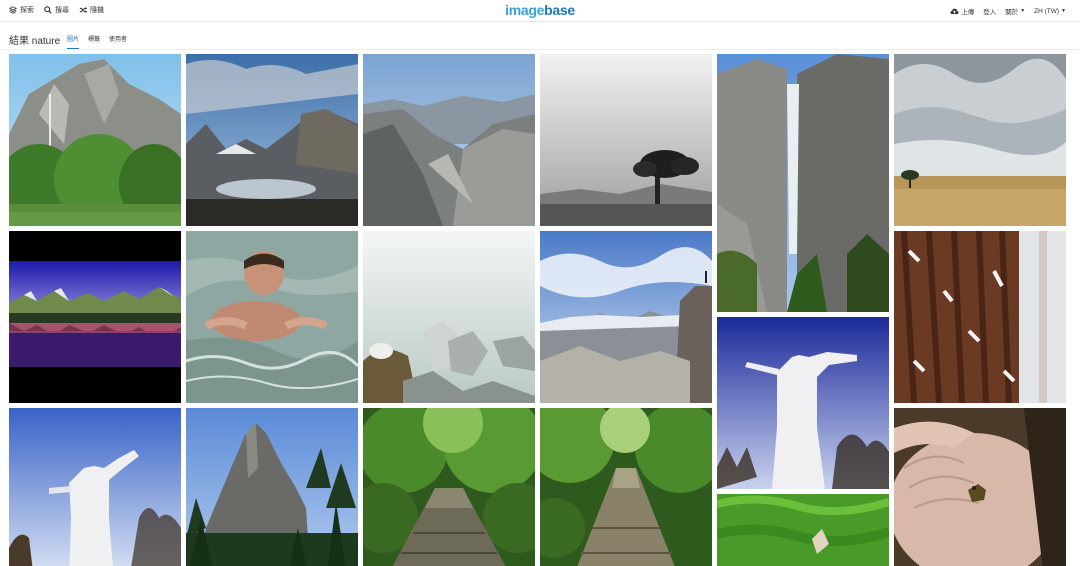 This screenshot has width=1080, height=566. Describe the element at coordinates (35, 41) in the screenshot. I see `results-title: 結果 nature` at that location.